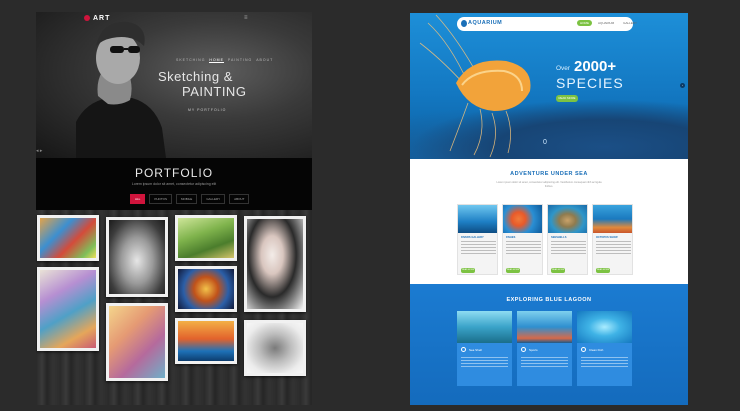  I want to click on card-body: Sea Shell, so click(484, 364).